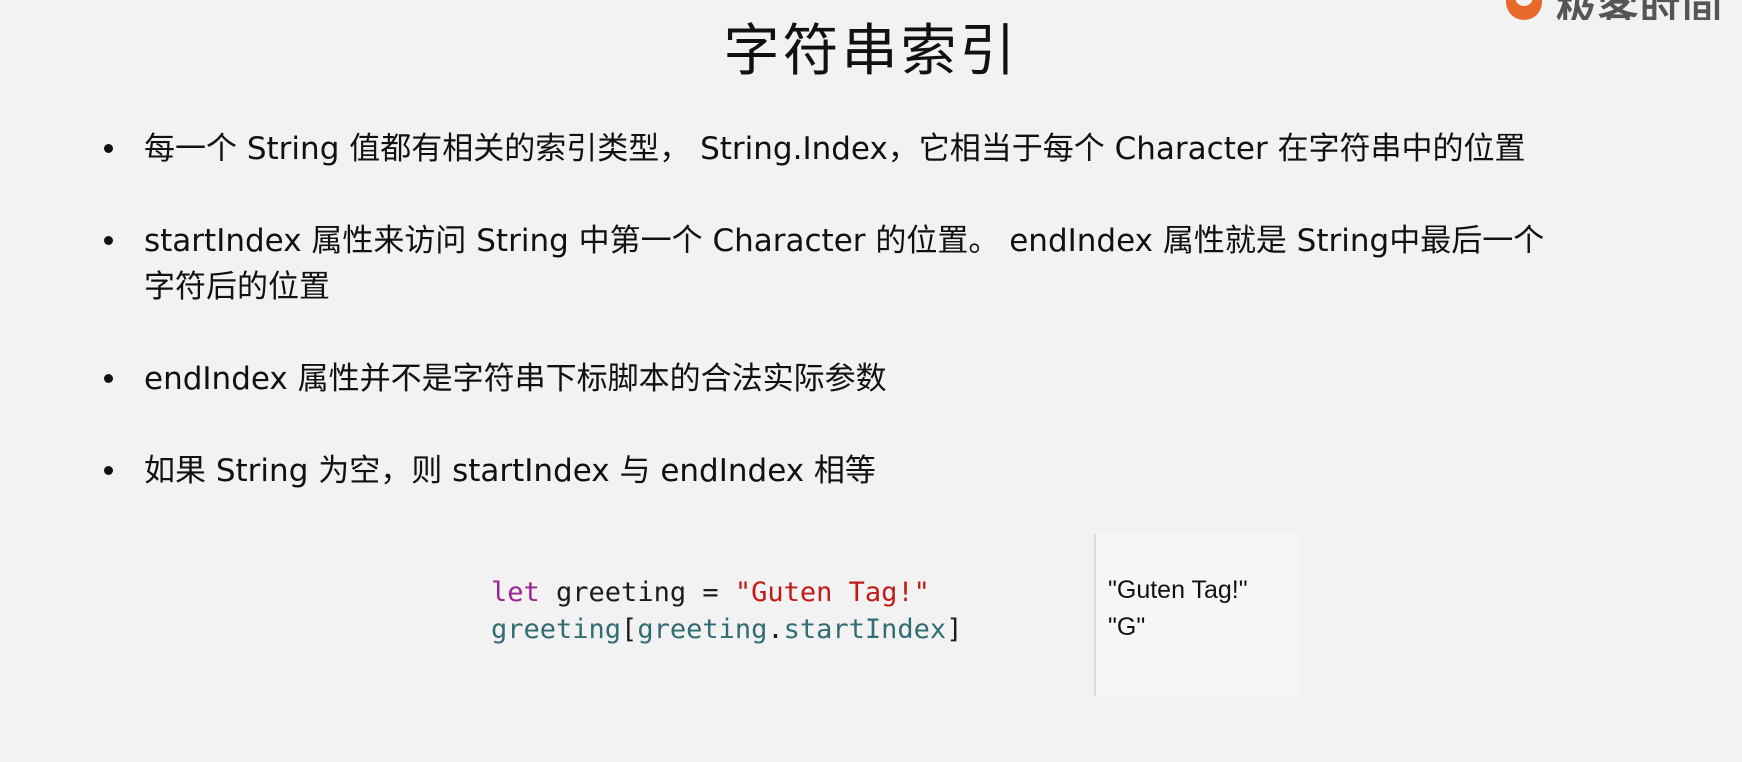  Describe the element at coordinates (865, 629) in the screenshot. I see `code-property: startIndex` at that location.